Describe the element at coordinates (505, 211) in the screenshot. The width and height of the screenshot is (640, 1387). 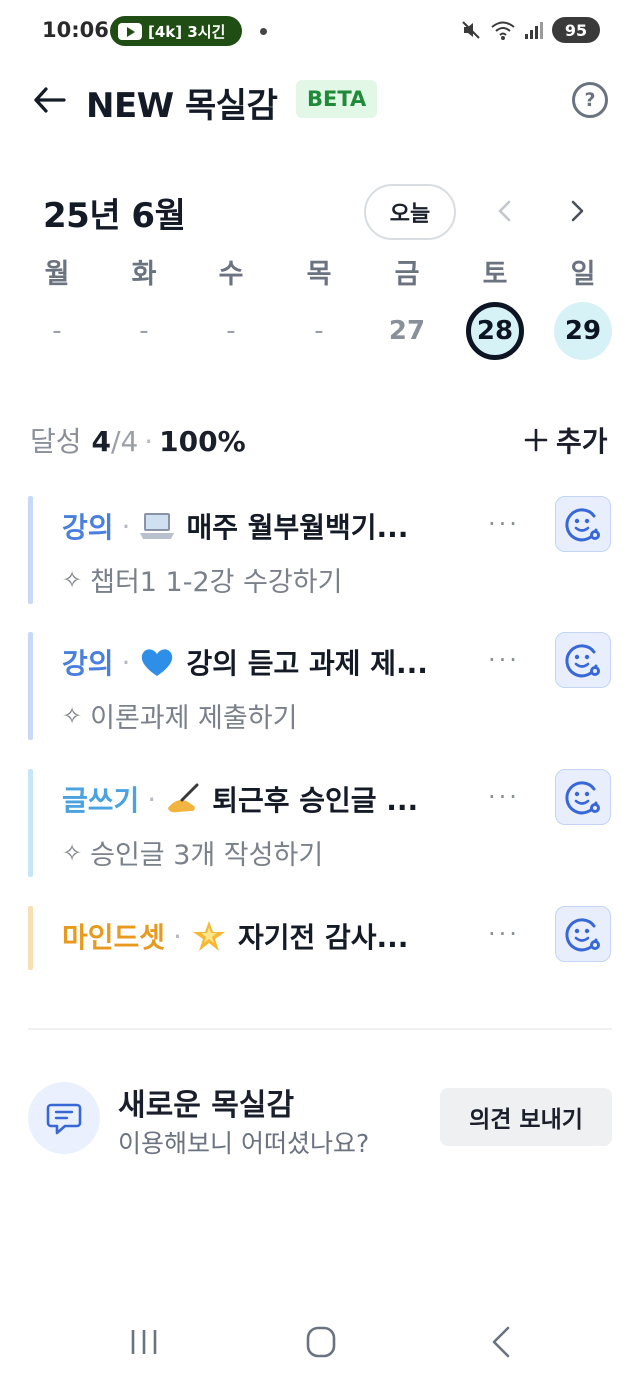
I see `chevron-left-icon` at that location.